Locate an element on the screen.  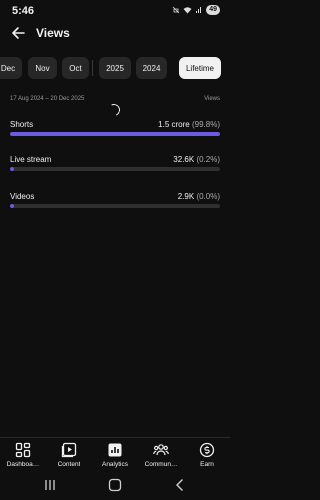
period-selector: Dec Nov Oct 2025 2024 Lifetime is located at coordinates (115, 68).